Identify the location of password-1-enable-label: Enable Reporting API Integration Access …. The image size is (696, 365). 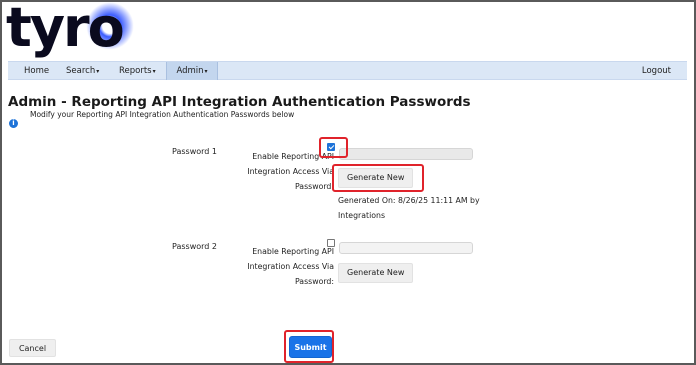
(290, 171).